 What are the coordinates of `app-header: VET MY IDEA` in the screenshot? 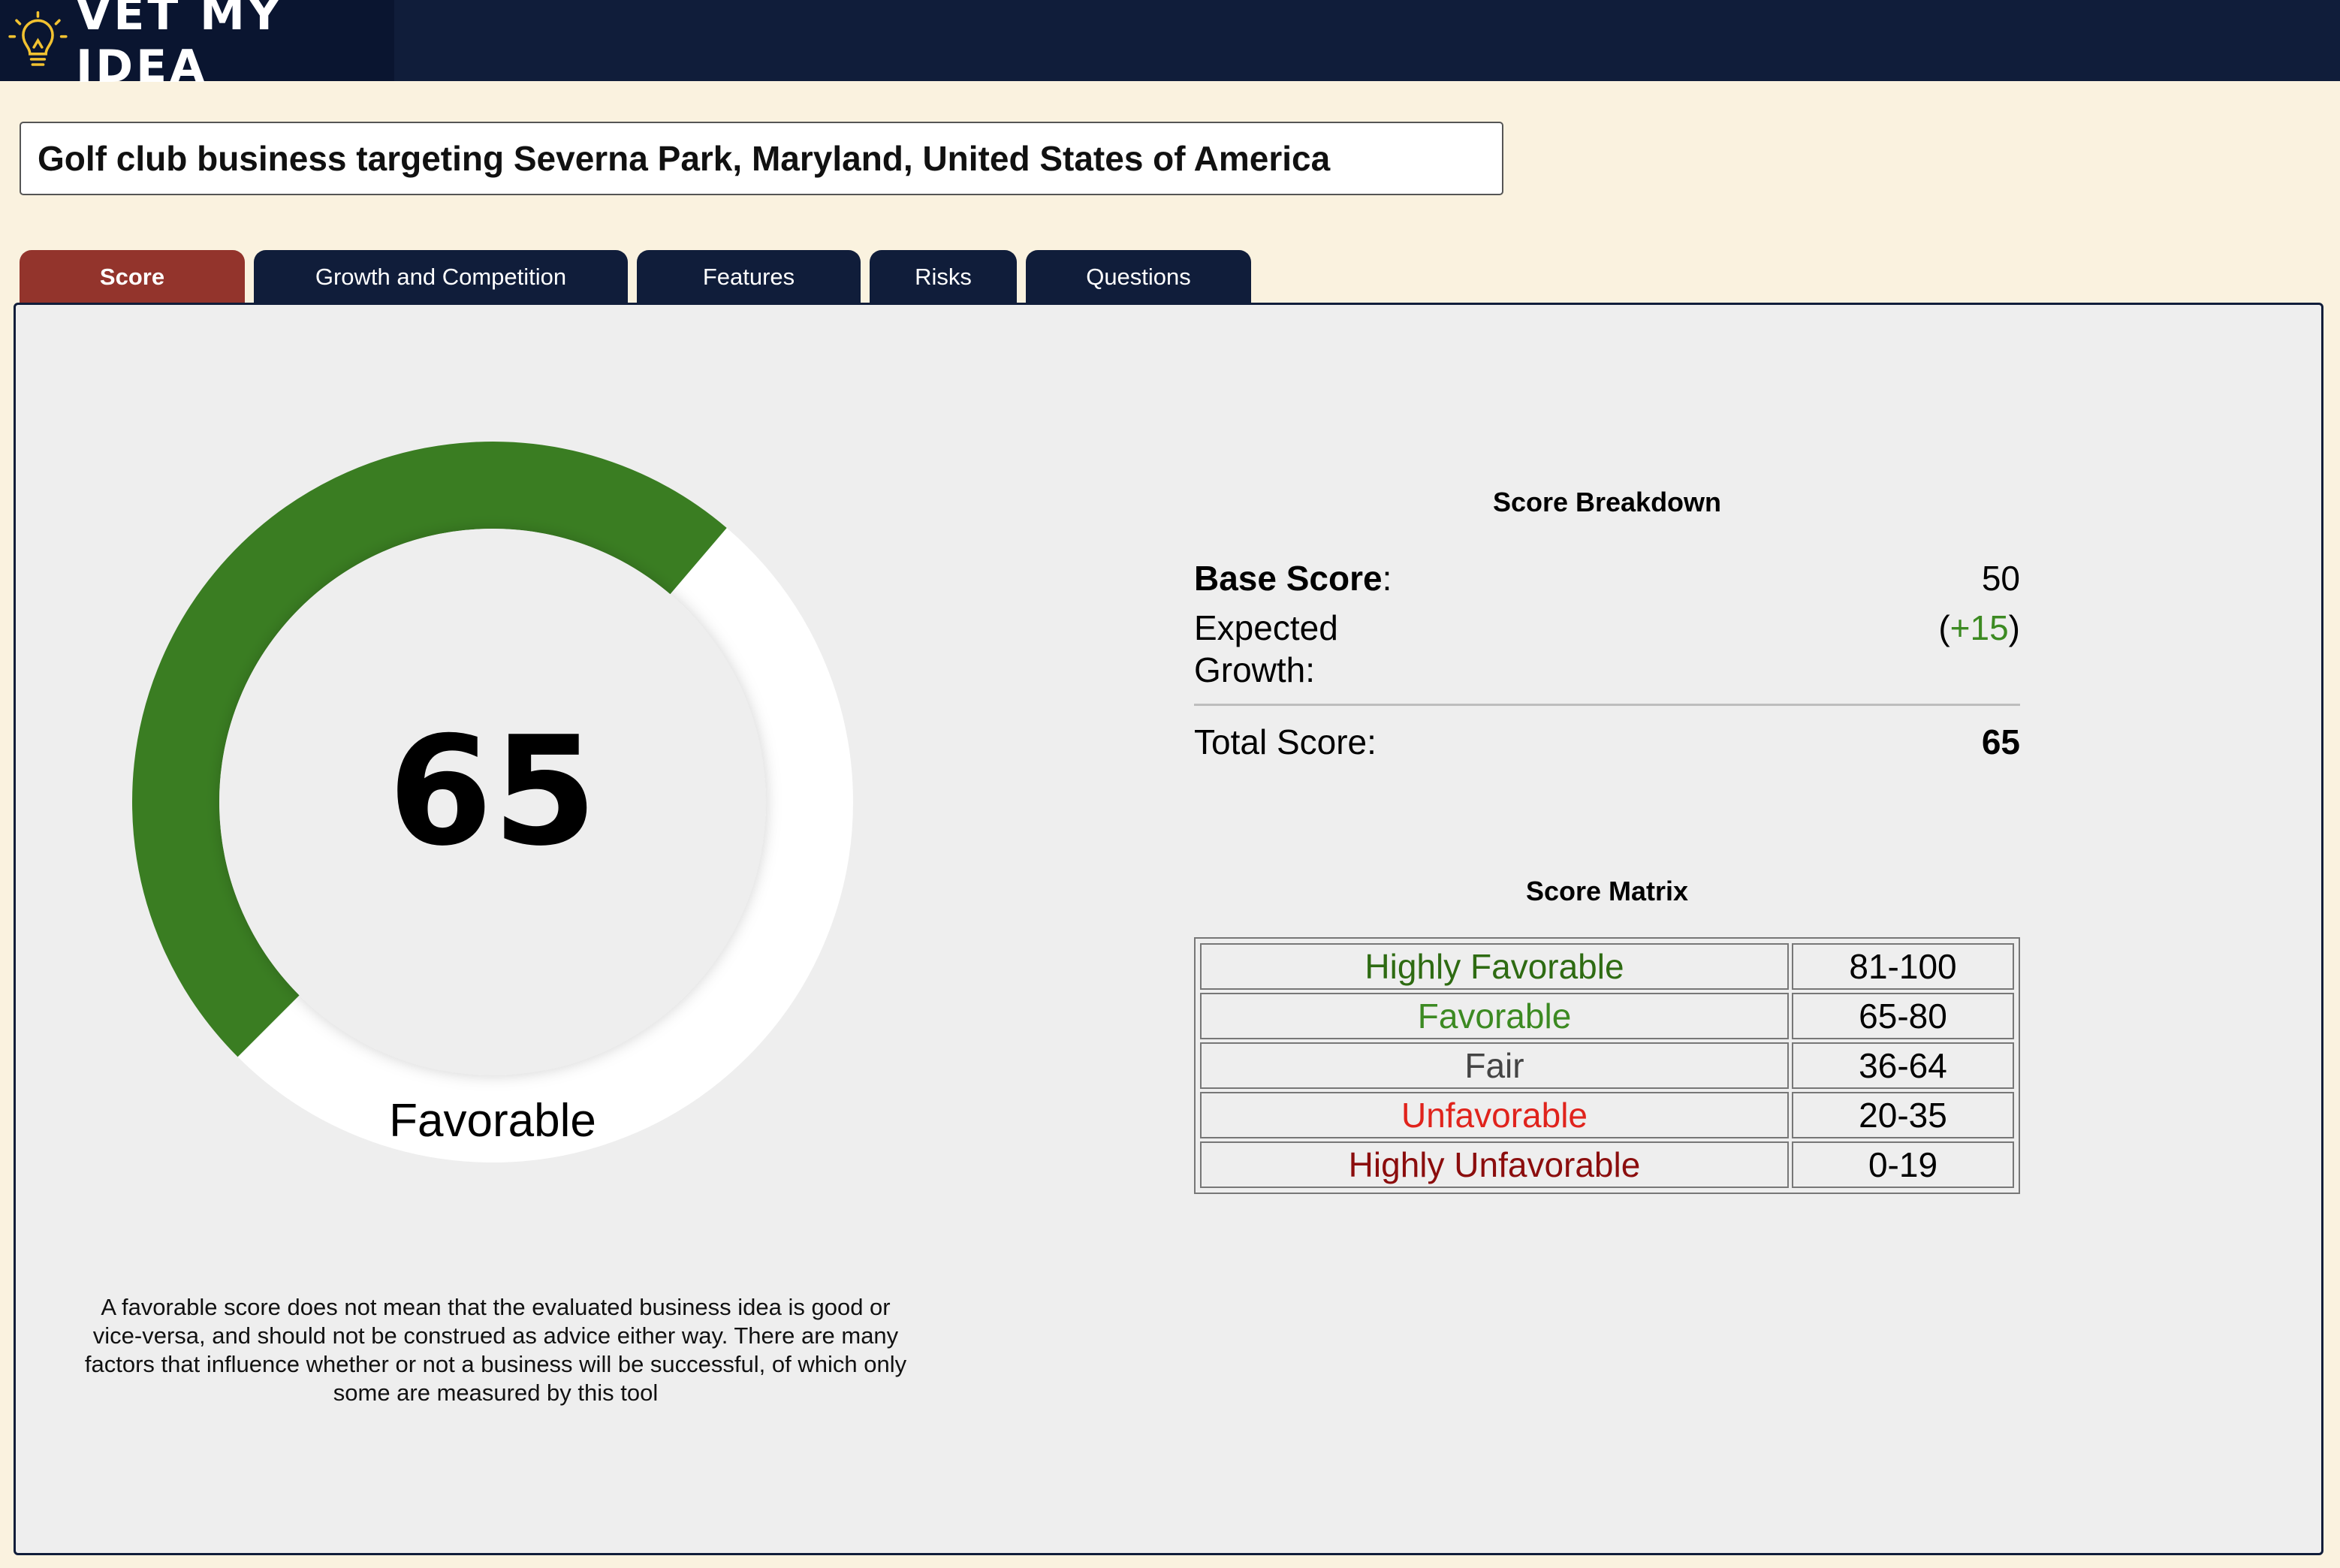 It's located at (1170, 46).